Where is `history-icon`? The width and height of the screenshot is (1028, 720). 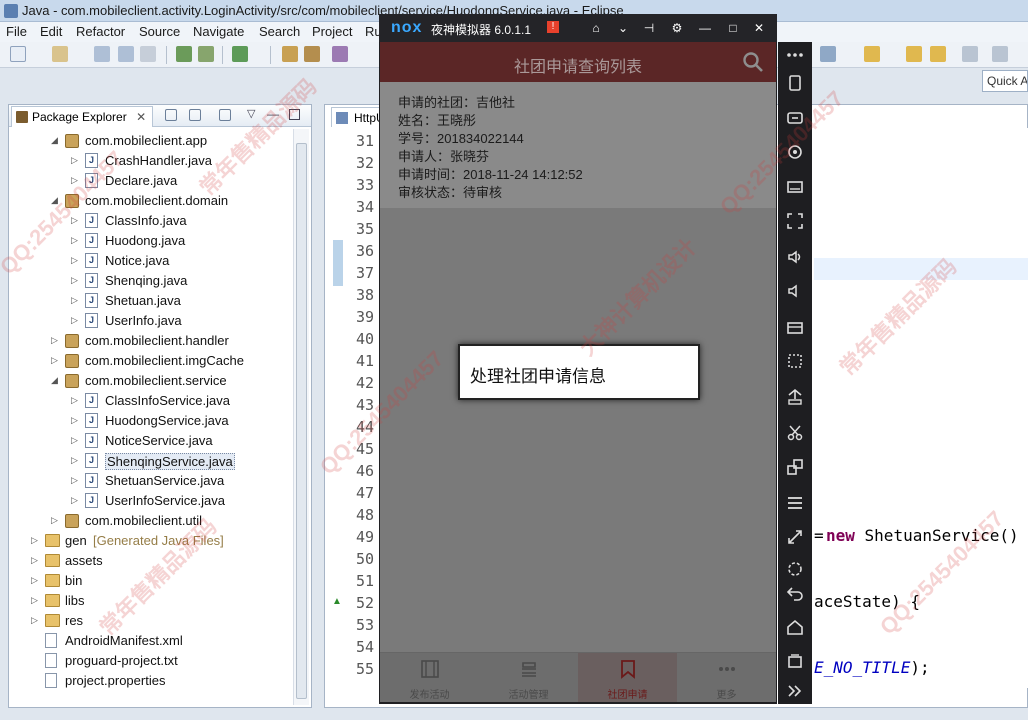
history-icon is located at coordinates (1000, 54).